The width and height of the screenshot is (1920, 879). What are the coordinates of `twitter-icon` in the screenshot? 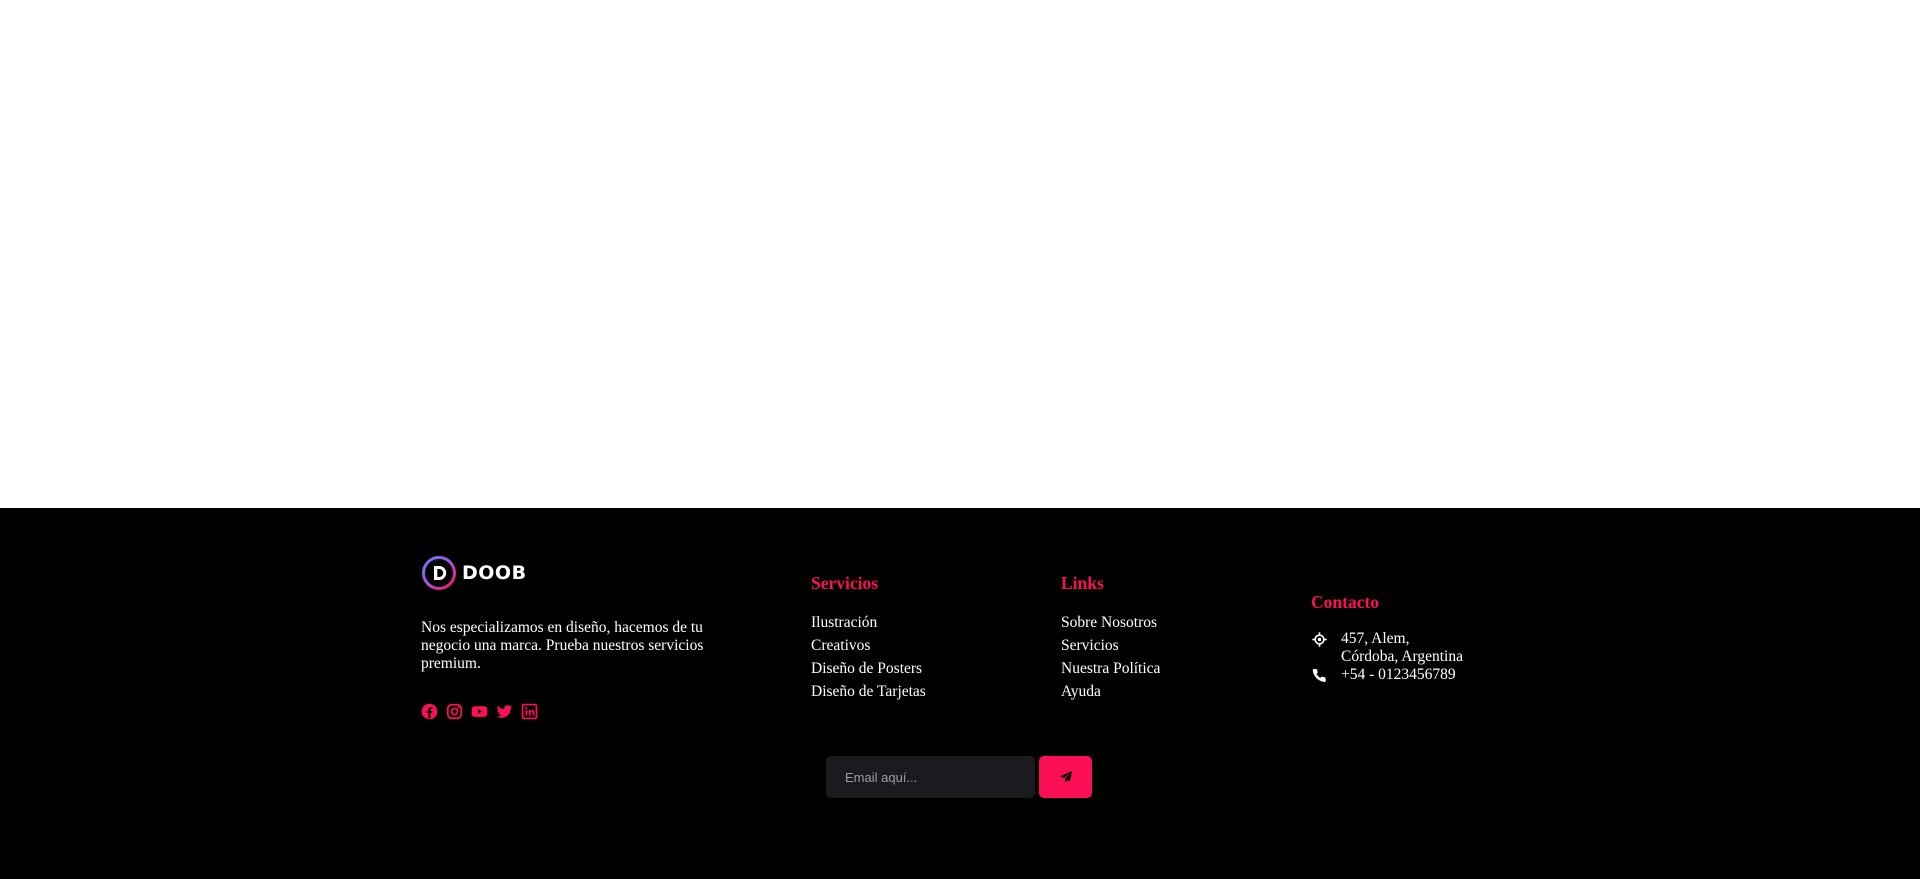 It's located at (504, 711).